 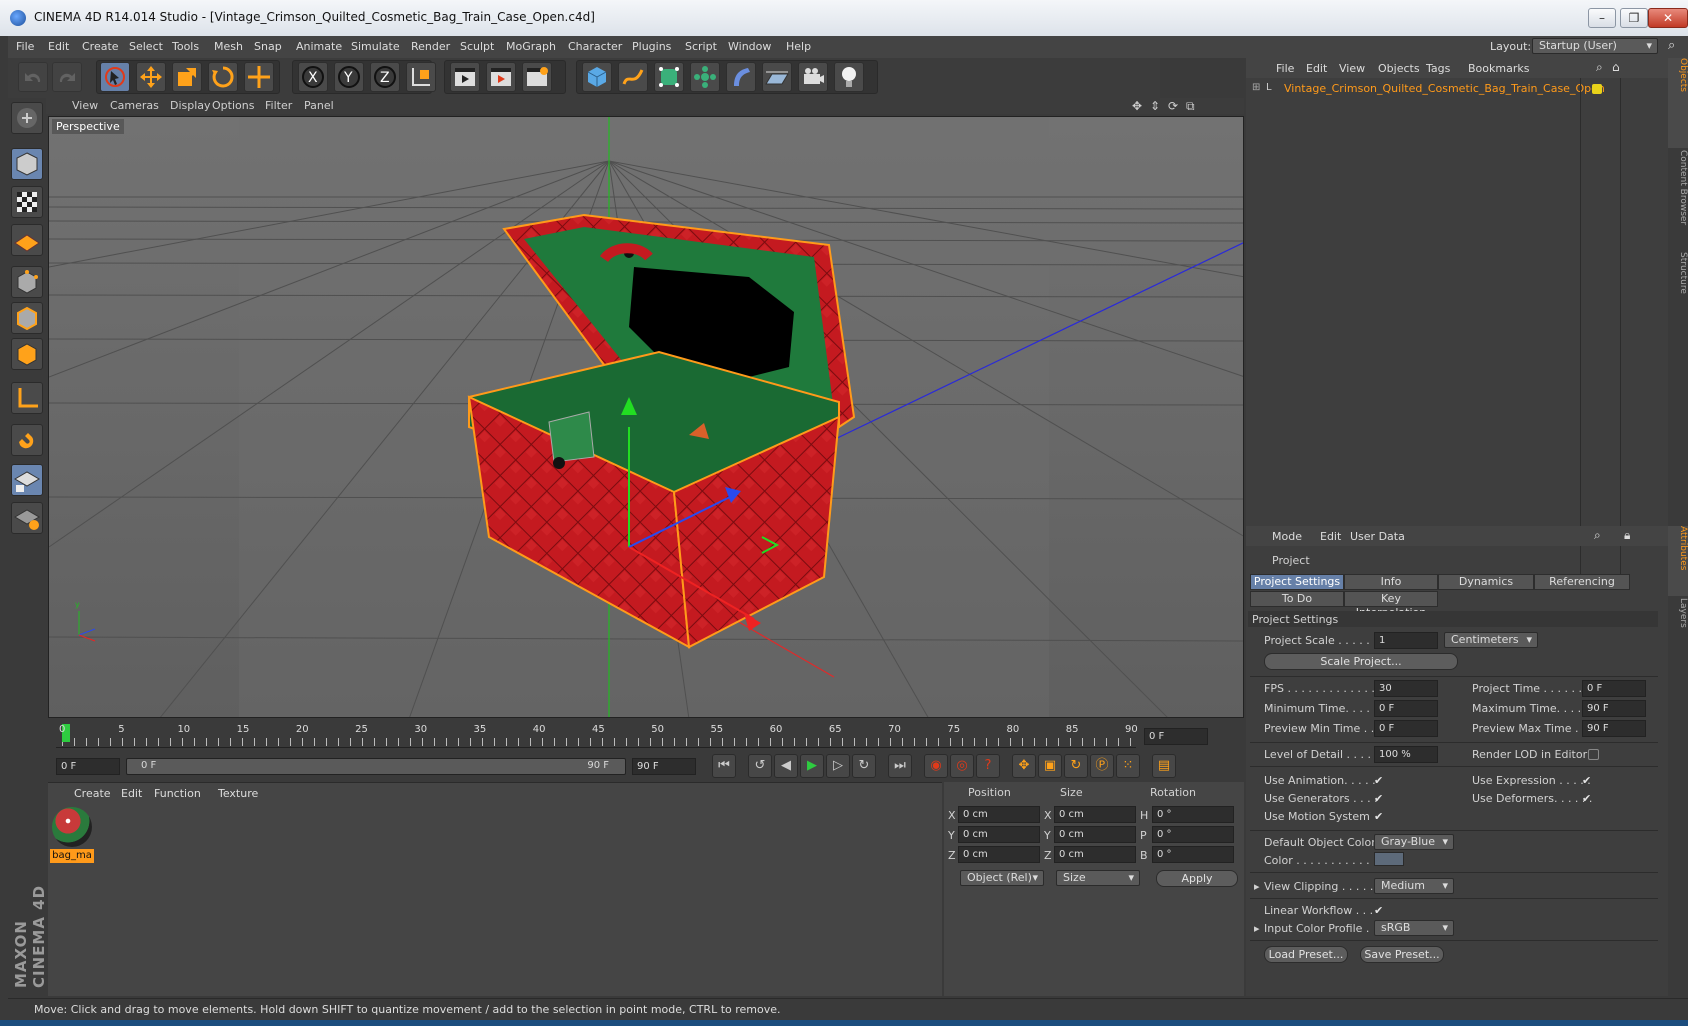 I want to click on view-clipping-expand-icon: ▸, so click(x=1257, y=886).